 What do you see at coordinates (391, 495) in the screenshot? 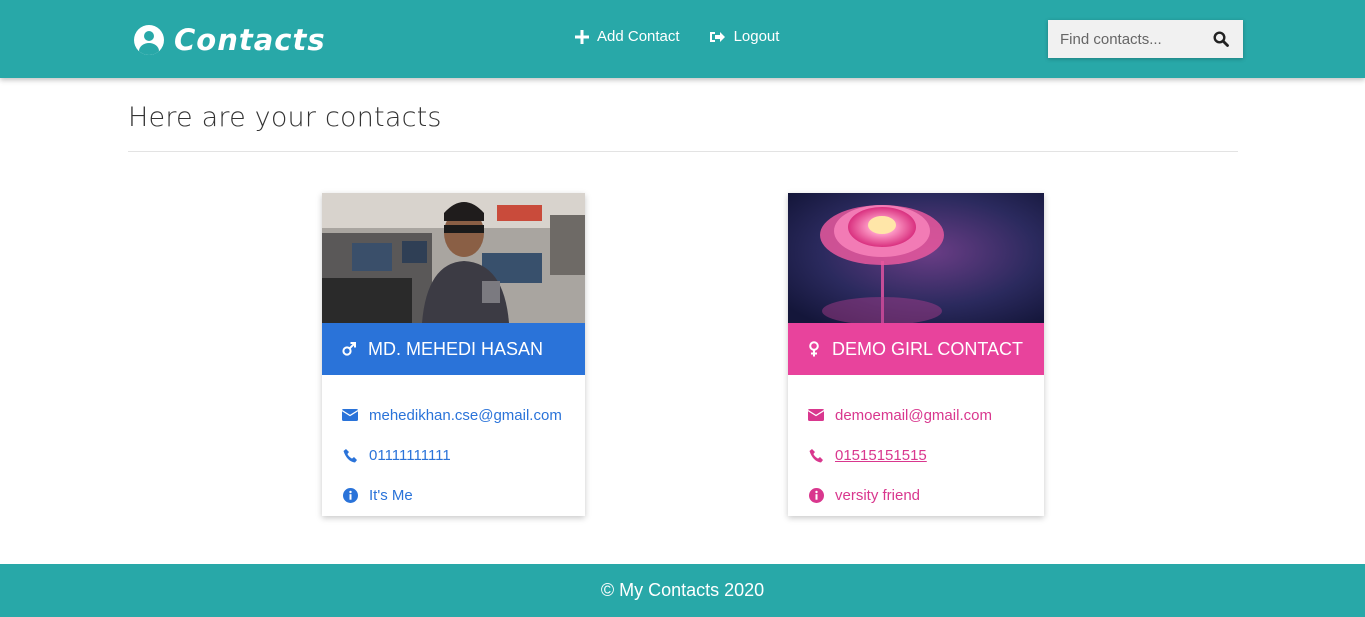
I see `contact-note: It's Me` at bounding box center [391, 495].